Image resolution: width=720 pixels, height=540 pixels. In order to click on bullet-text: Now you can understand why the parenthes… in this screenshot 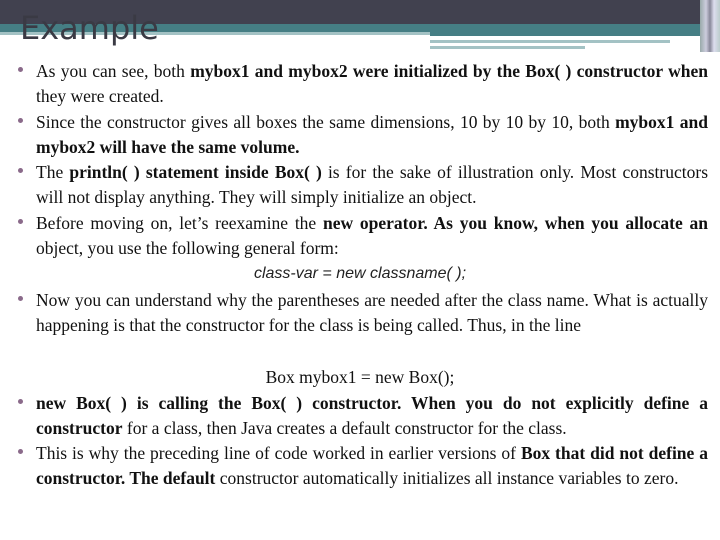, I will do `click(372, 312)`.